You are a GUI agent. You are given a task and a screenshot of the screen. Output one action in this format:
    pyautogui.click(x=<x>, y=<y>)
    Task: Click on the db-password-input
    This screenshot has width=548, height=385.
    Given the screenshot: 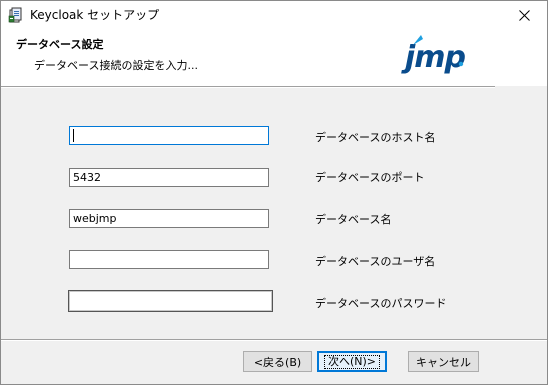 What is the action you would take?
    pyautogui.click(x=170, y=301)
    